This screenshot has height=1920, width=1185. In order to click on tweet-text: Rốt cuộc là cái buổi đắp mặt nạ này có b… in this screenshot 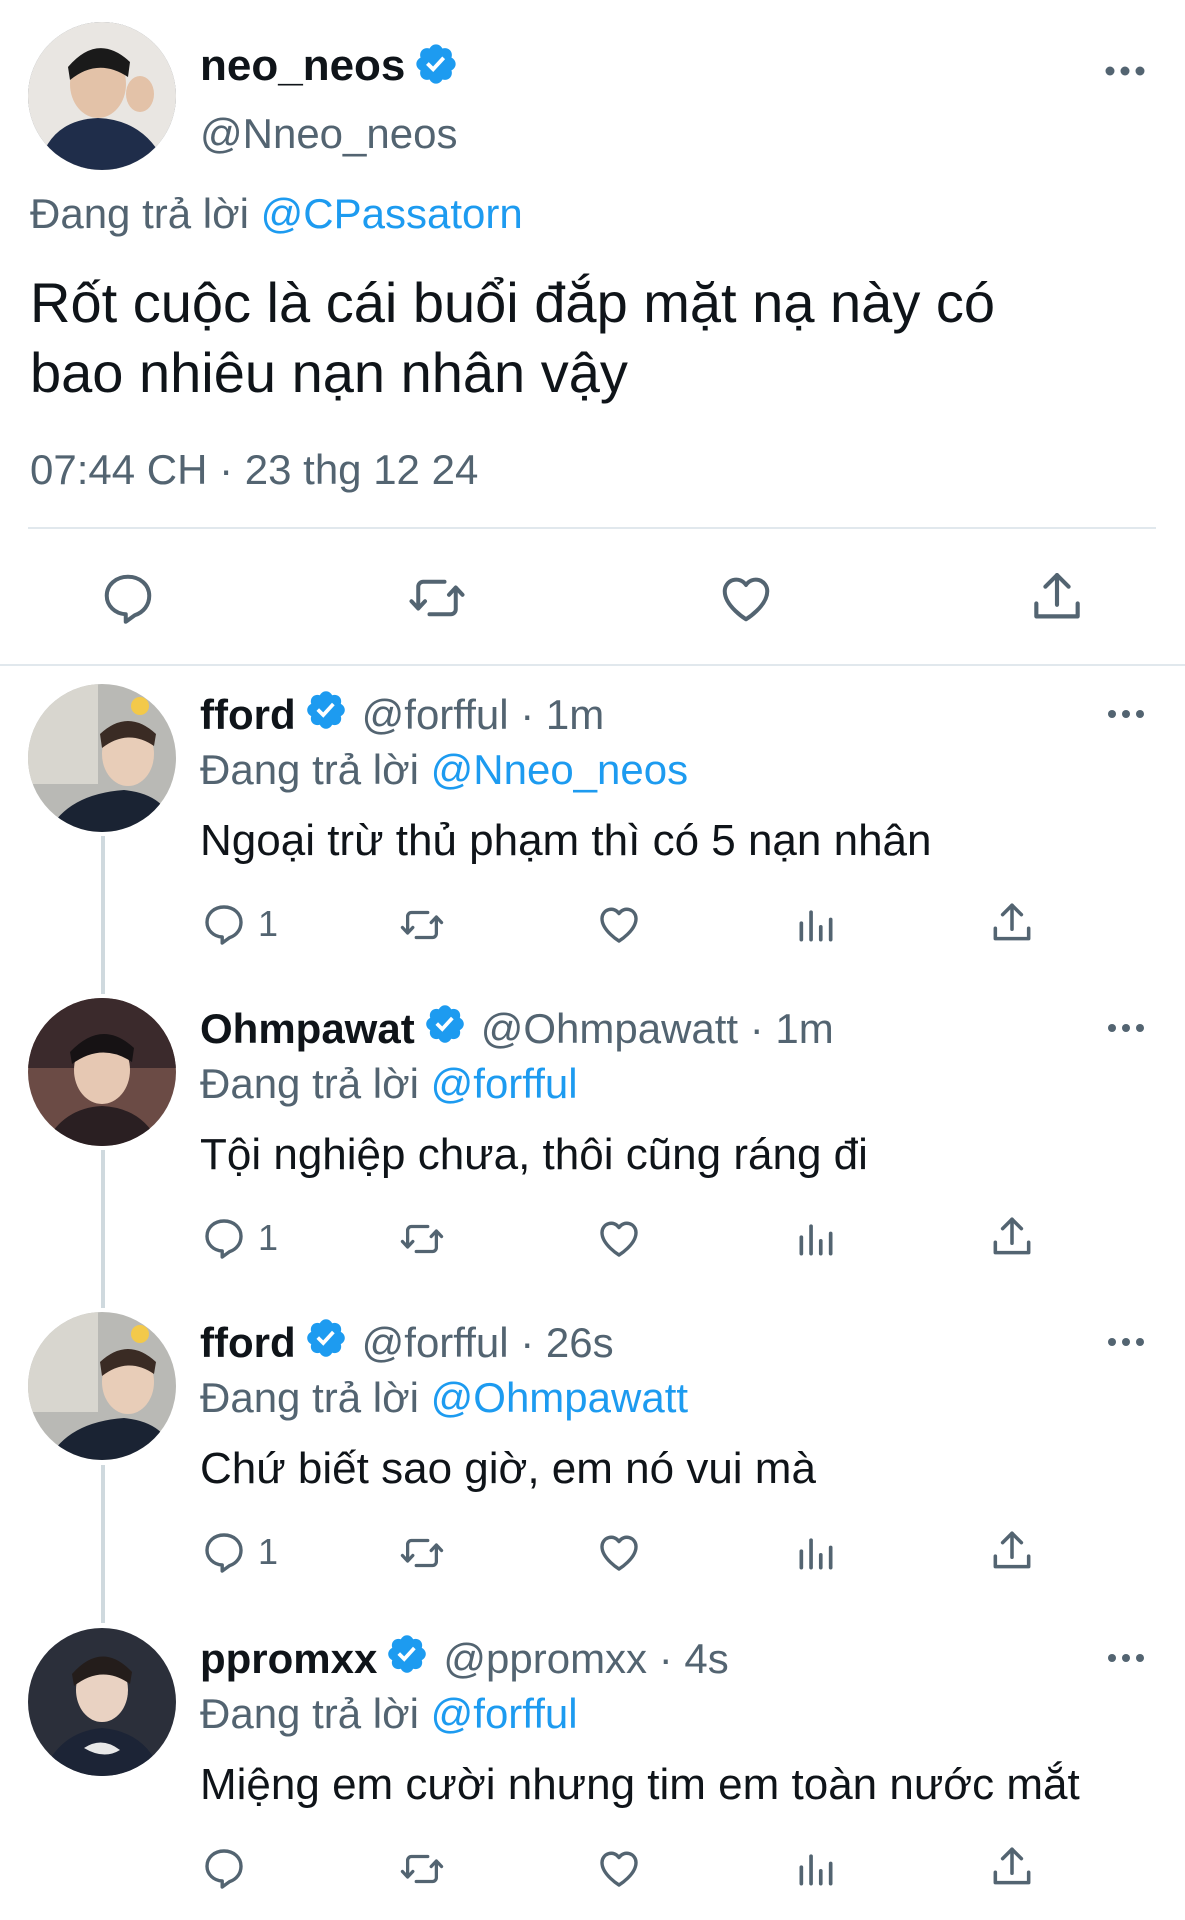, I will do `click(512, 338)`.